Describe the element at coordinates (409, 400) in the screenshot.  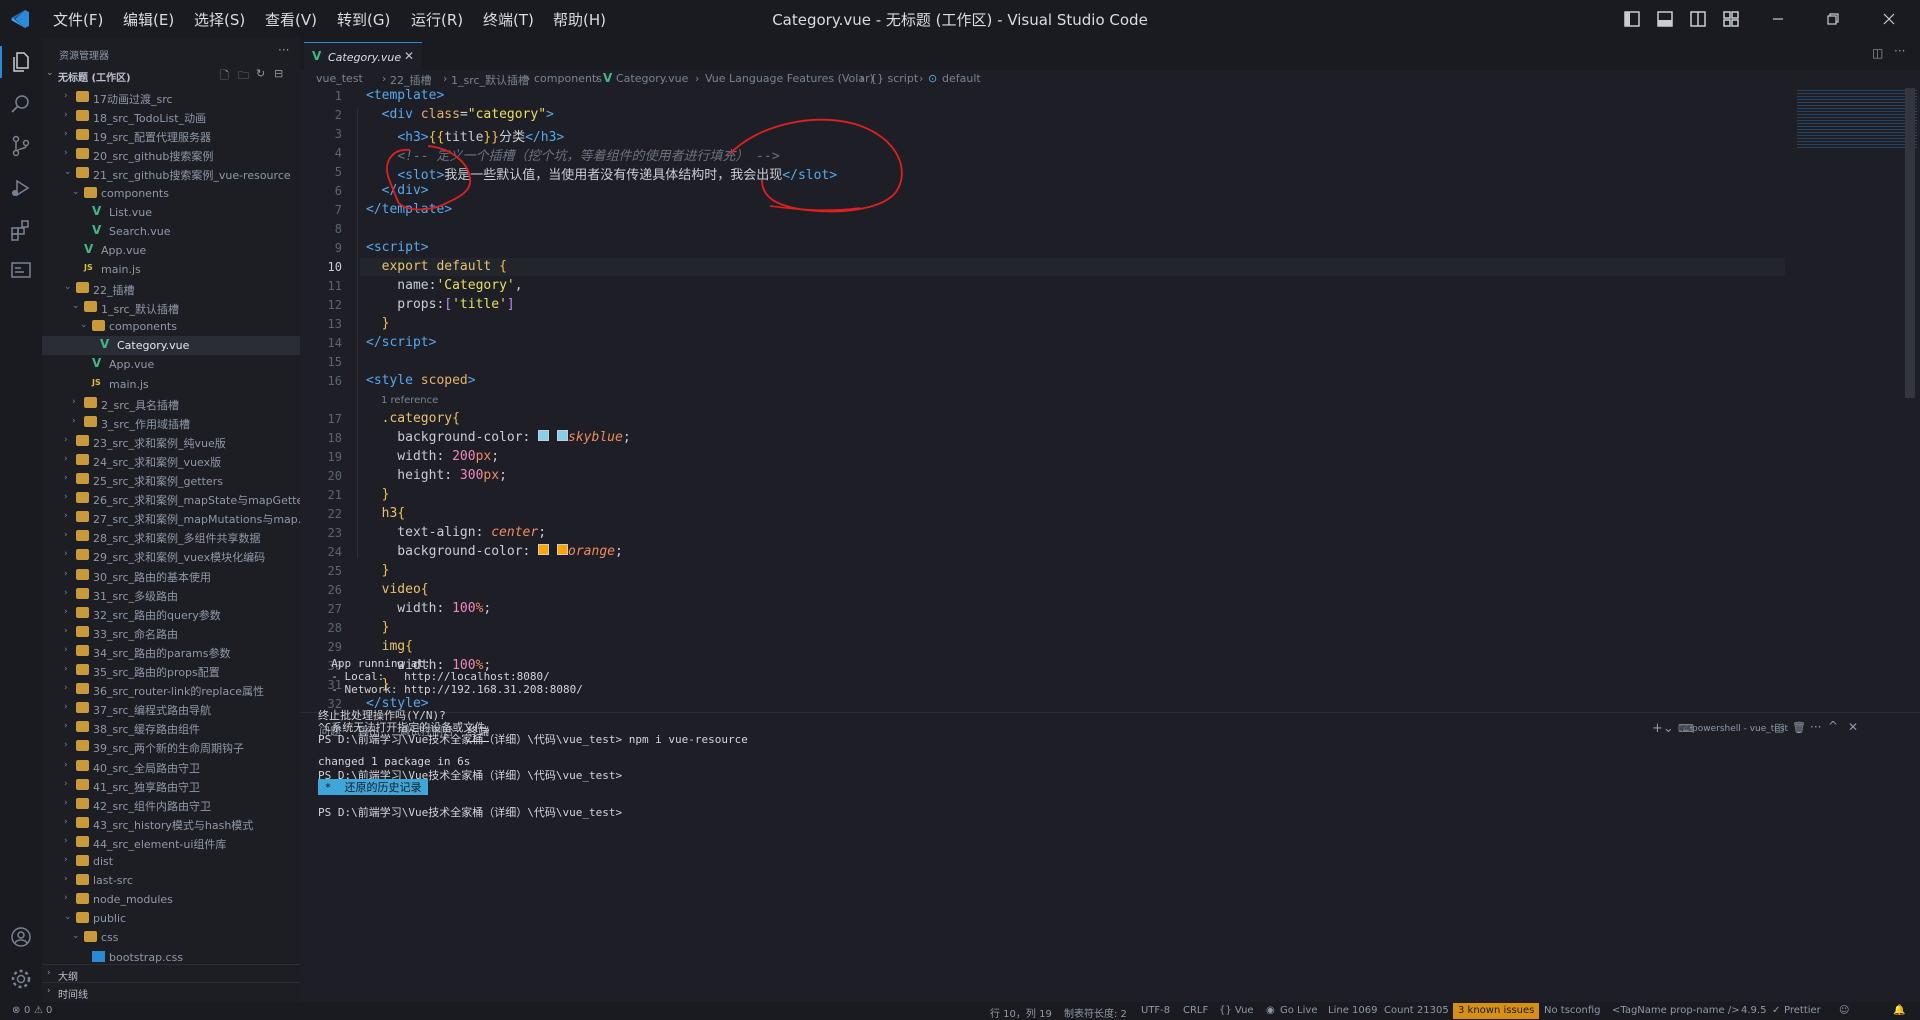
I see `codelens-references: 1 reference` at that location.